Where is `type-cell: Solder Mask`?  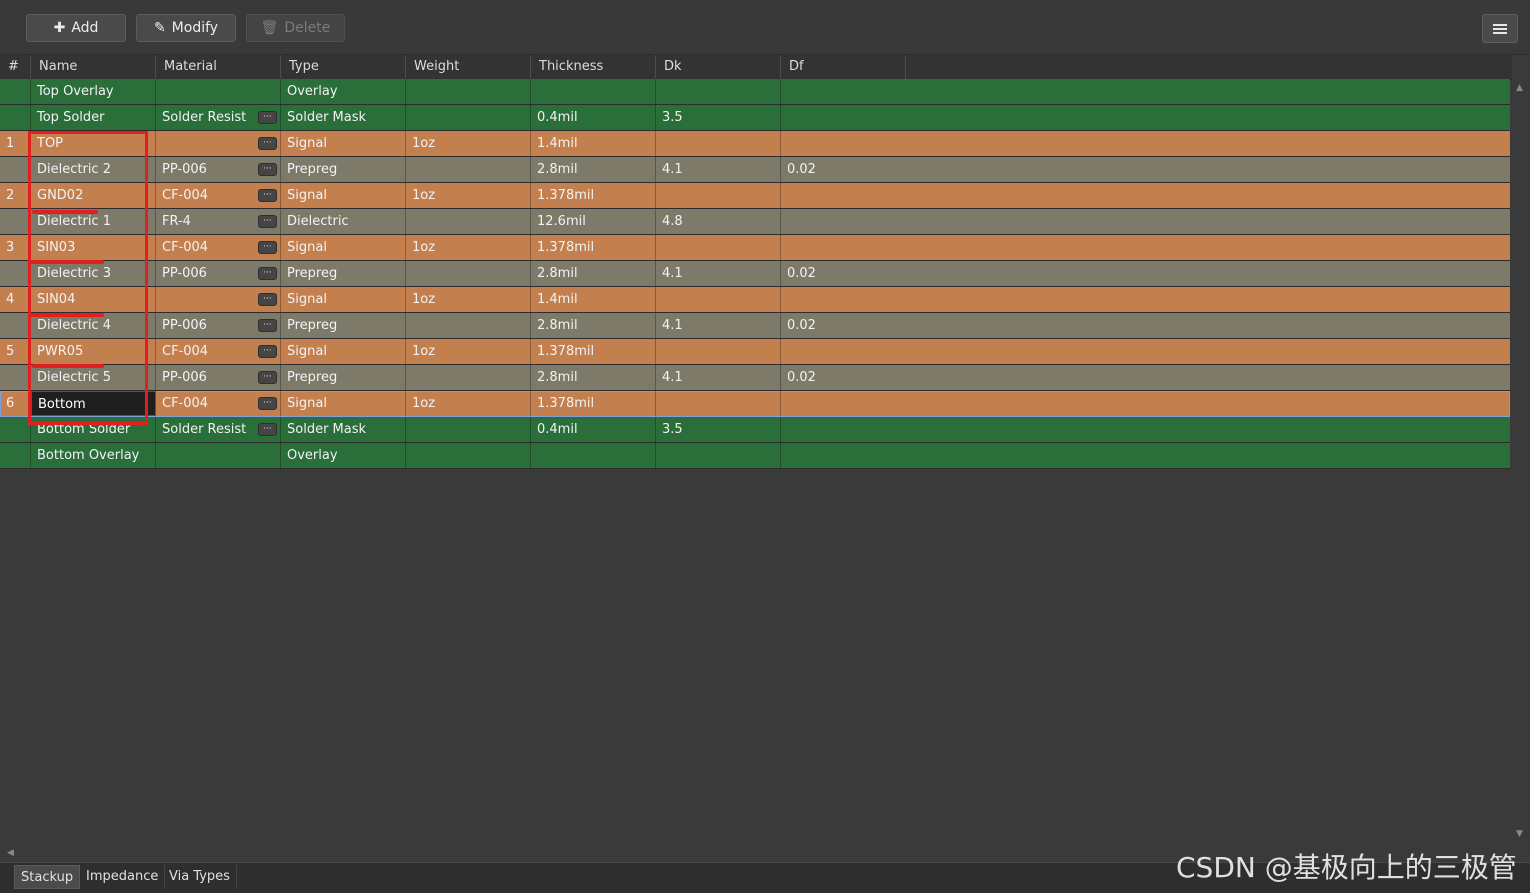 type-cell: Solder Mask is located at coordinates (343, 429).